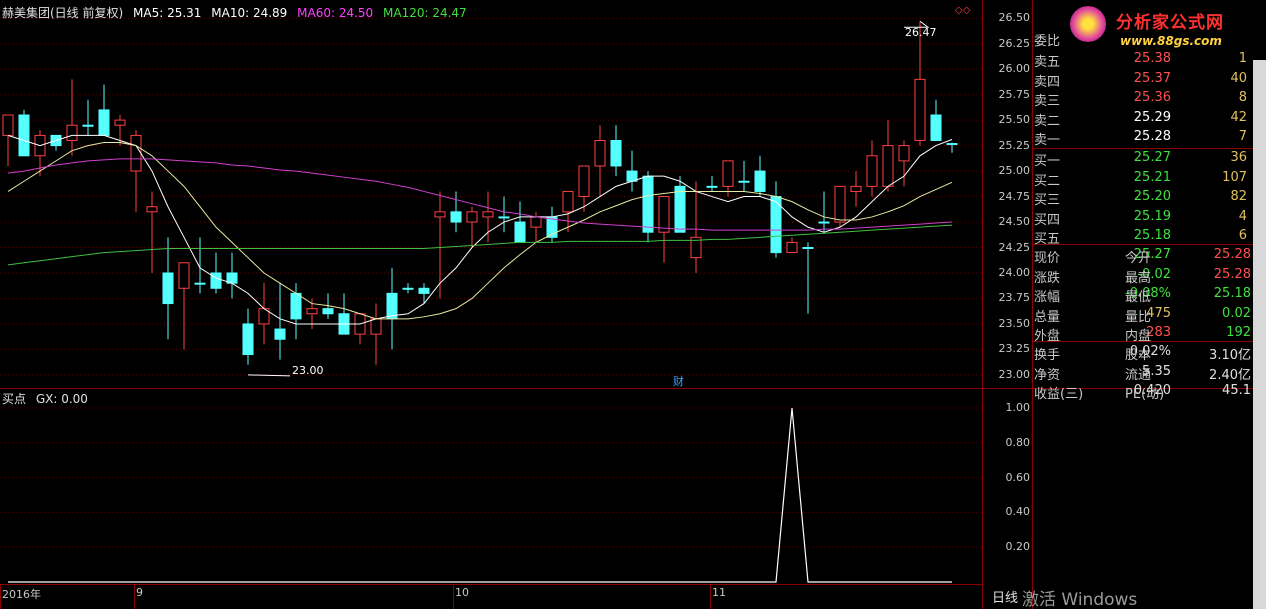 The height and width of the screenshot is (609, 1266). What do you see at coordinates (21, 594) in the screenshot?
I see `time-tick: 2016年` at bounding box center [21, 594].